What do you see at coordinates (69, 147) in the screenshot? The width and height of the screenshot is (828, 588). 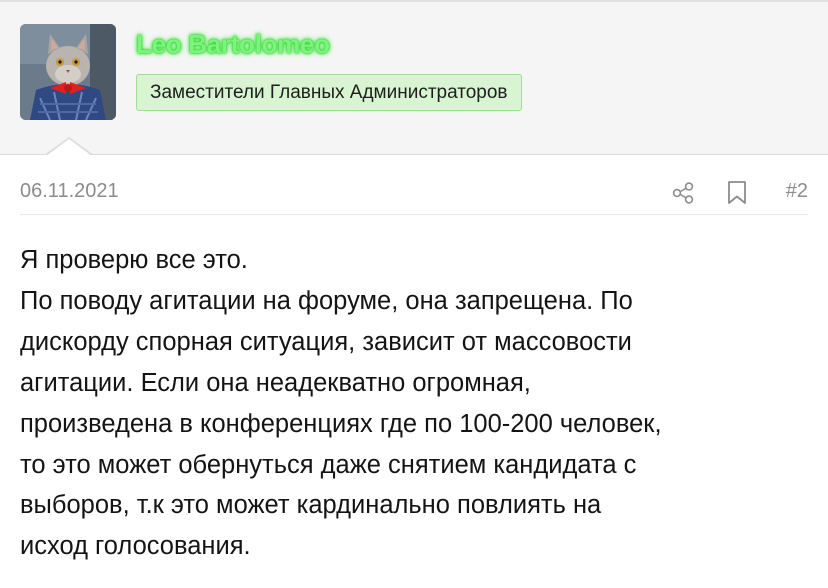 I see `user-block-pointer-fill` at bounding box center [69, 147].